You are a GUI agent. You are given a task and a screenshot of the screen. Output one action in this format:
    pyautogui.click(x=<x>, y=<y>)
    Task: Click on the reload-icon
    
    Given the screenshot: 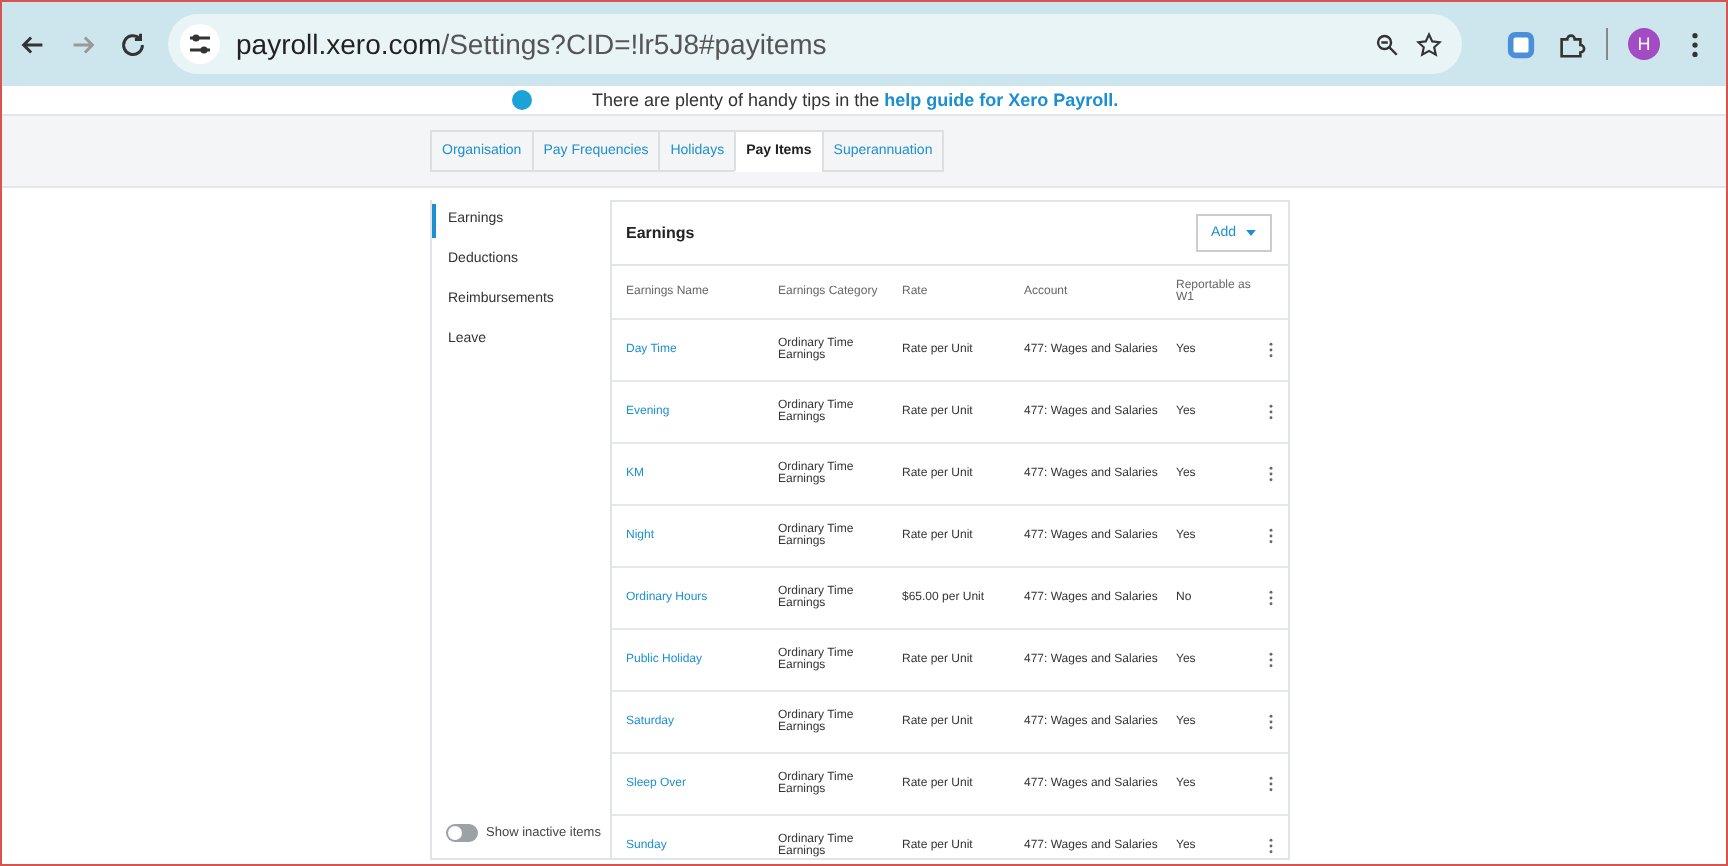 What is the action you would take?
    pyautogui.click(x=133, y=44)
    